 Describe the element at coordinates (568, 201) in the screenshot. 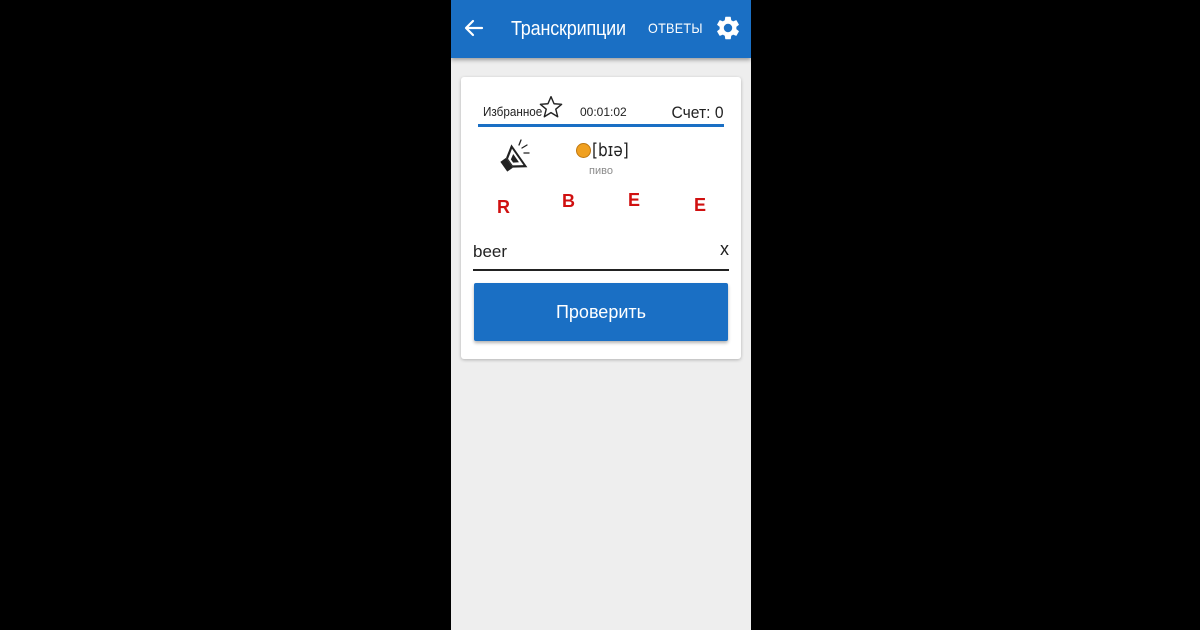

I see `letter-tile: B` at that location.